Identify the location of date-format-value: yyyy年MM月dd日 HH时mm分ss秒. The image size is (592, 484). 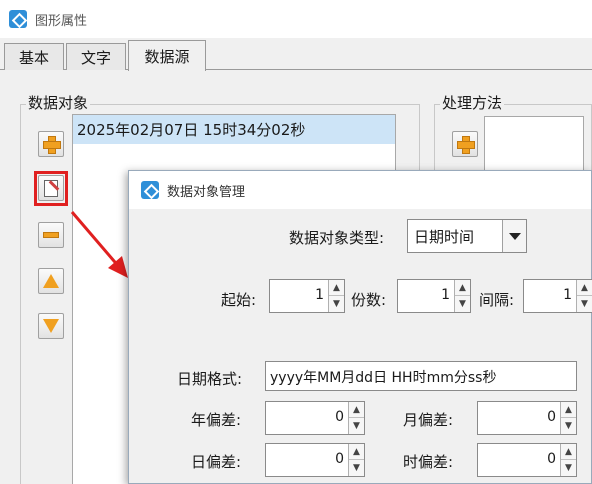
(383, 378).